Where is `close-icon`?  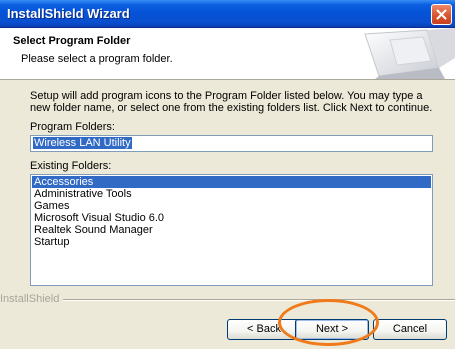 close-icon is located at coordinates (441, 14).